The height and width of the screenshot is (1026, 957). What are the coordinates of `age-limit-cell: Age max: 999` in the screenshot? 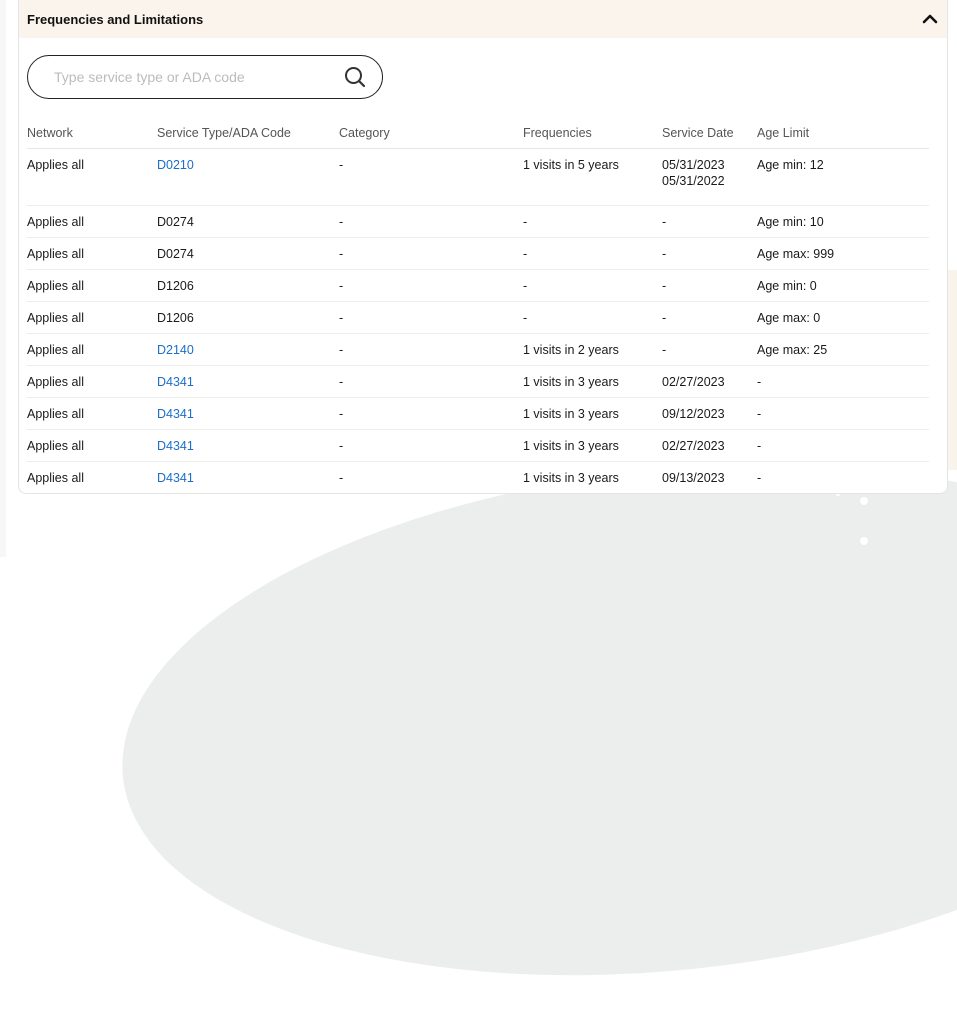 It's located at (796, 253).